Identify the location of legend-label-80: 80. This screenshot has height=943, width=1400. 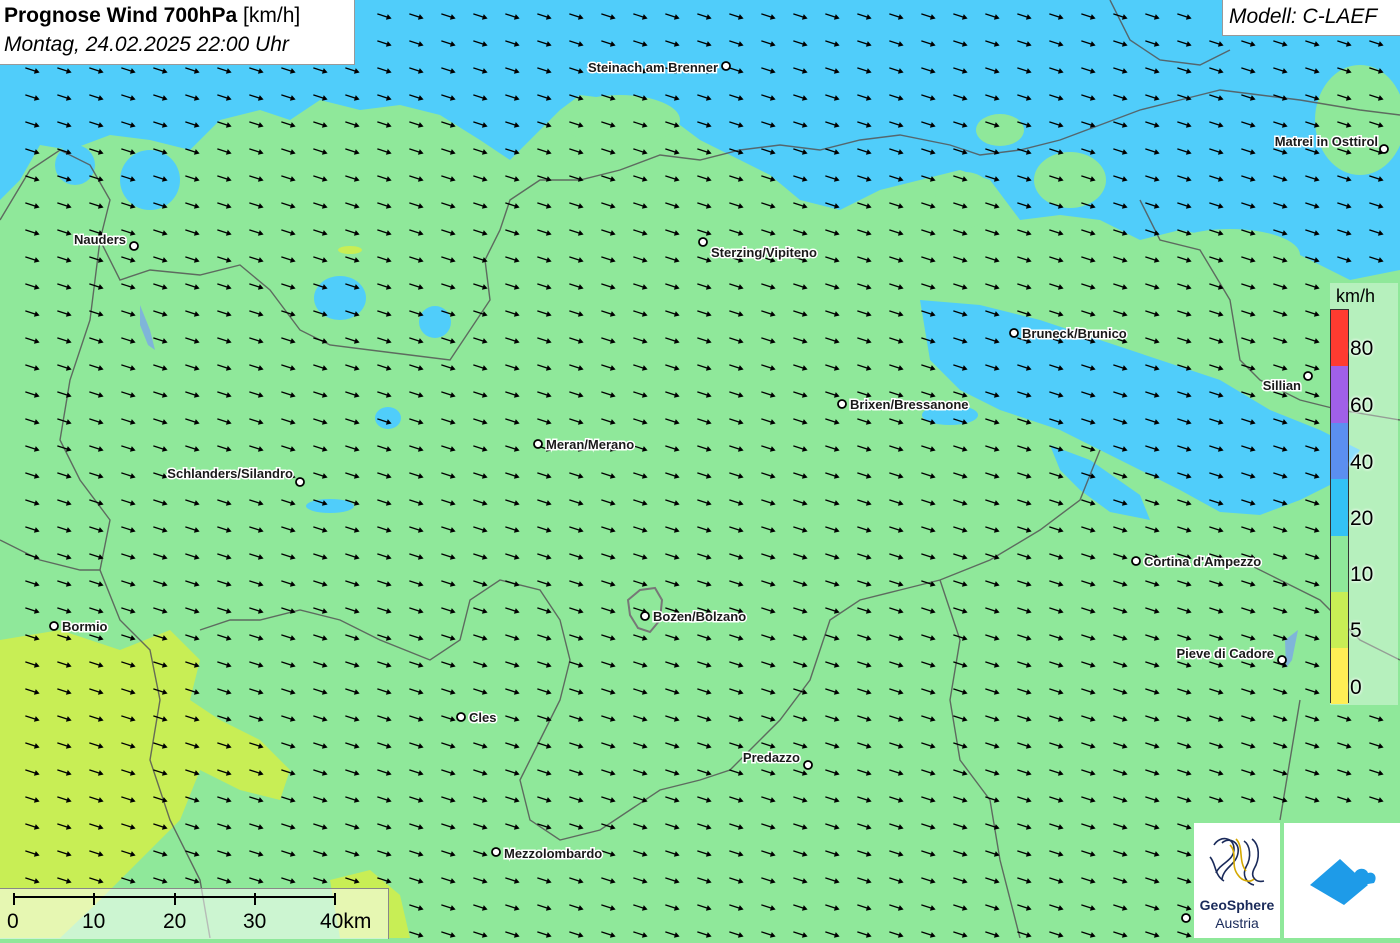
(1362, 348).